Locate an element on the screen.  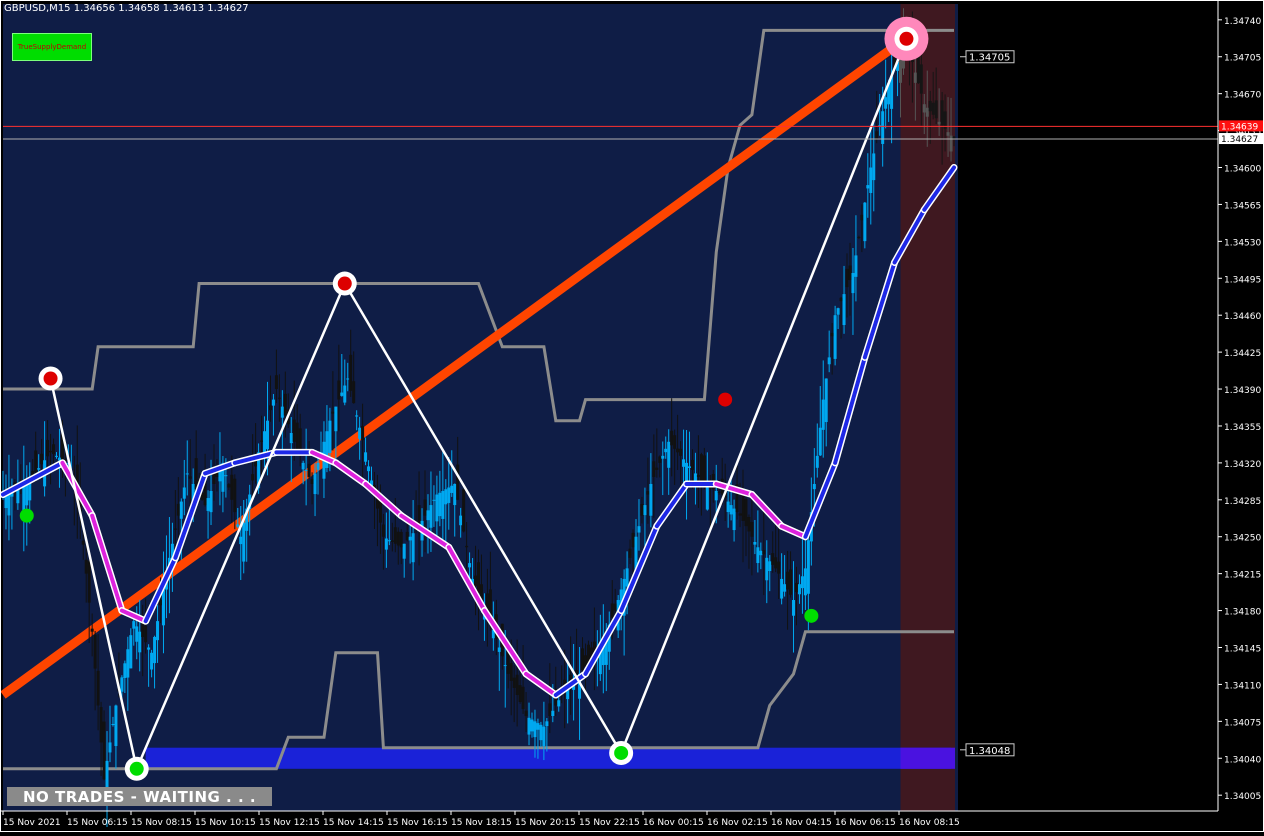
y-tick-label: 1.34005 is located at coordinates (1242, 797).